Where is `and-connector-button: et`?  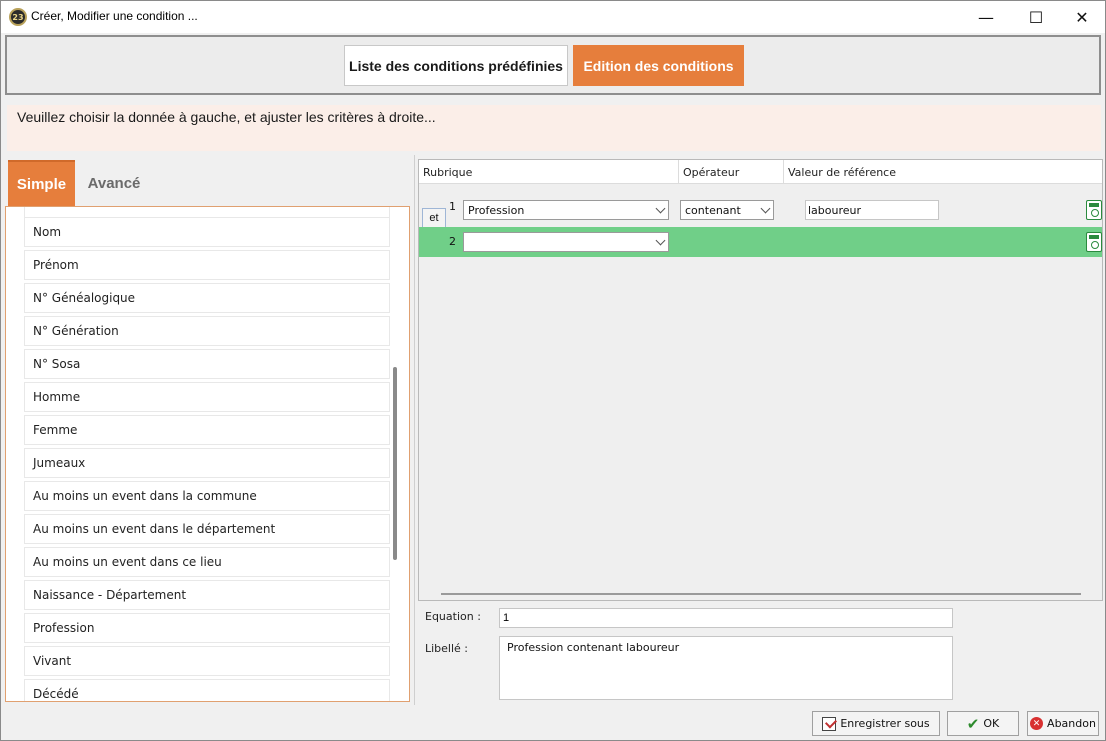
and-connector-button: et is located at coordinates (434, 218).